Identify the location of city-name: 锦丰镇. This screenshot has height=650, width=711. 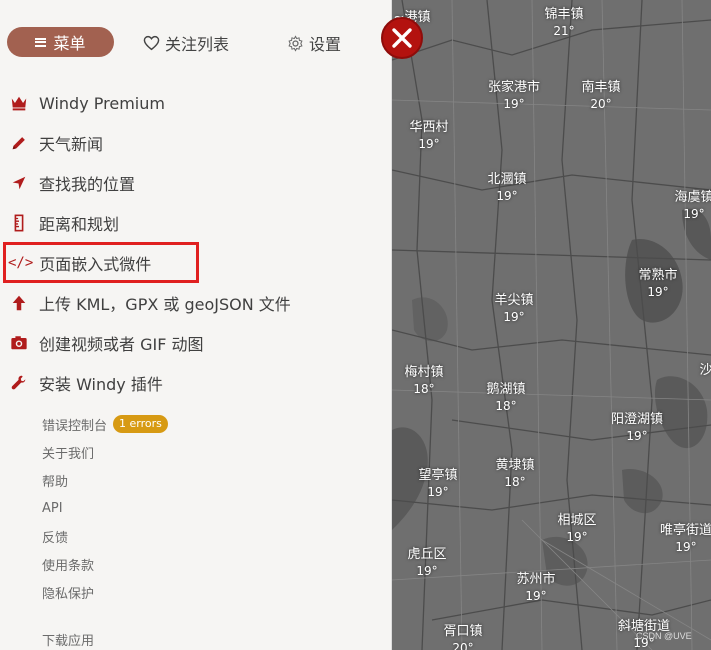
(564, 14).